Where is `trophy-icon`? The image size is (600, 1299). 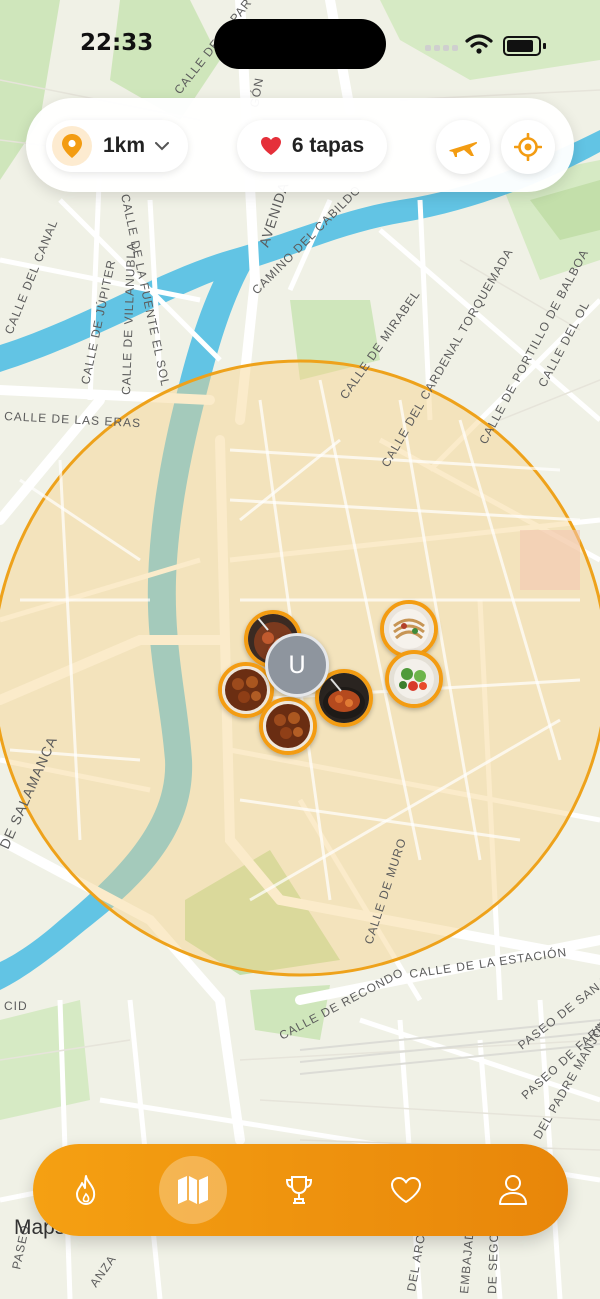 trophy-icon is located at coordinates (299, 1190).